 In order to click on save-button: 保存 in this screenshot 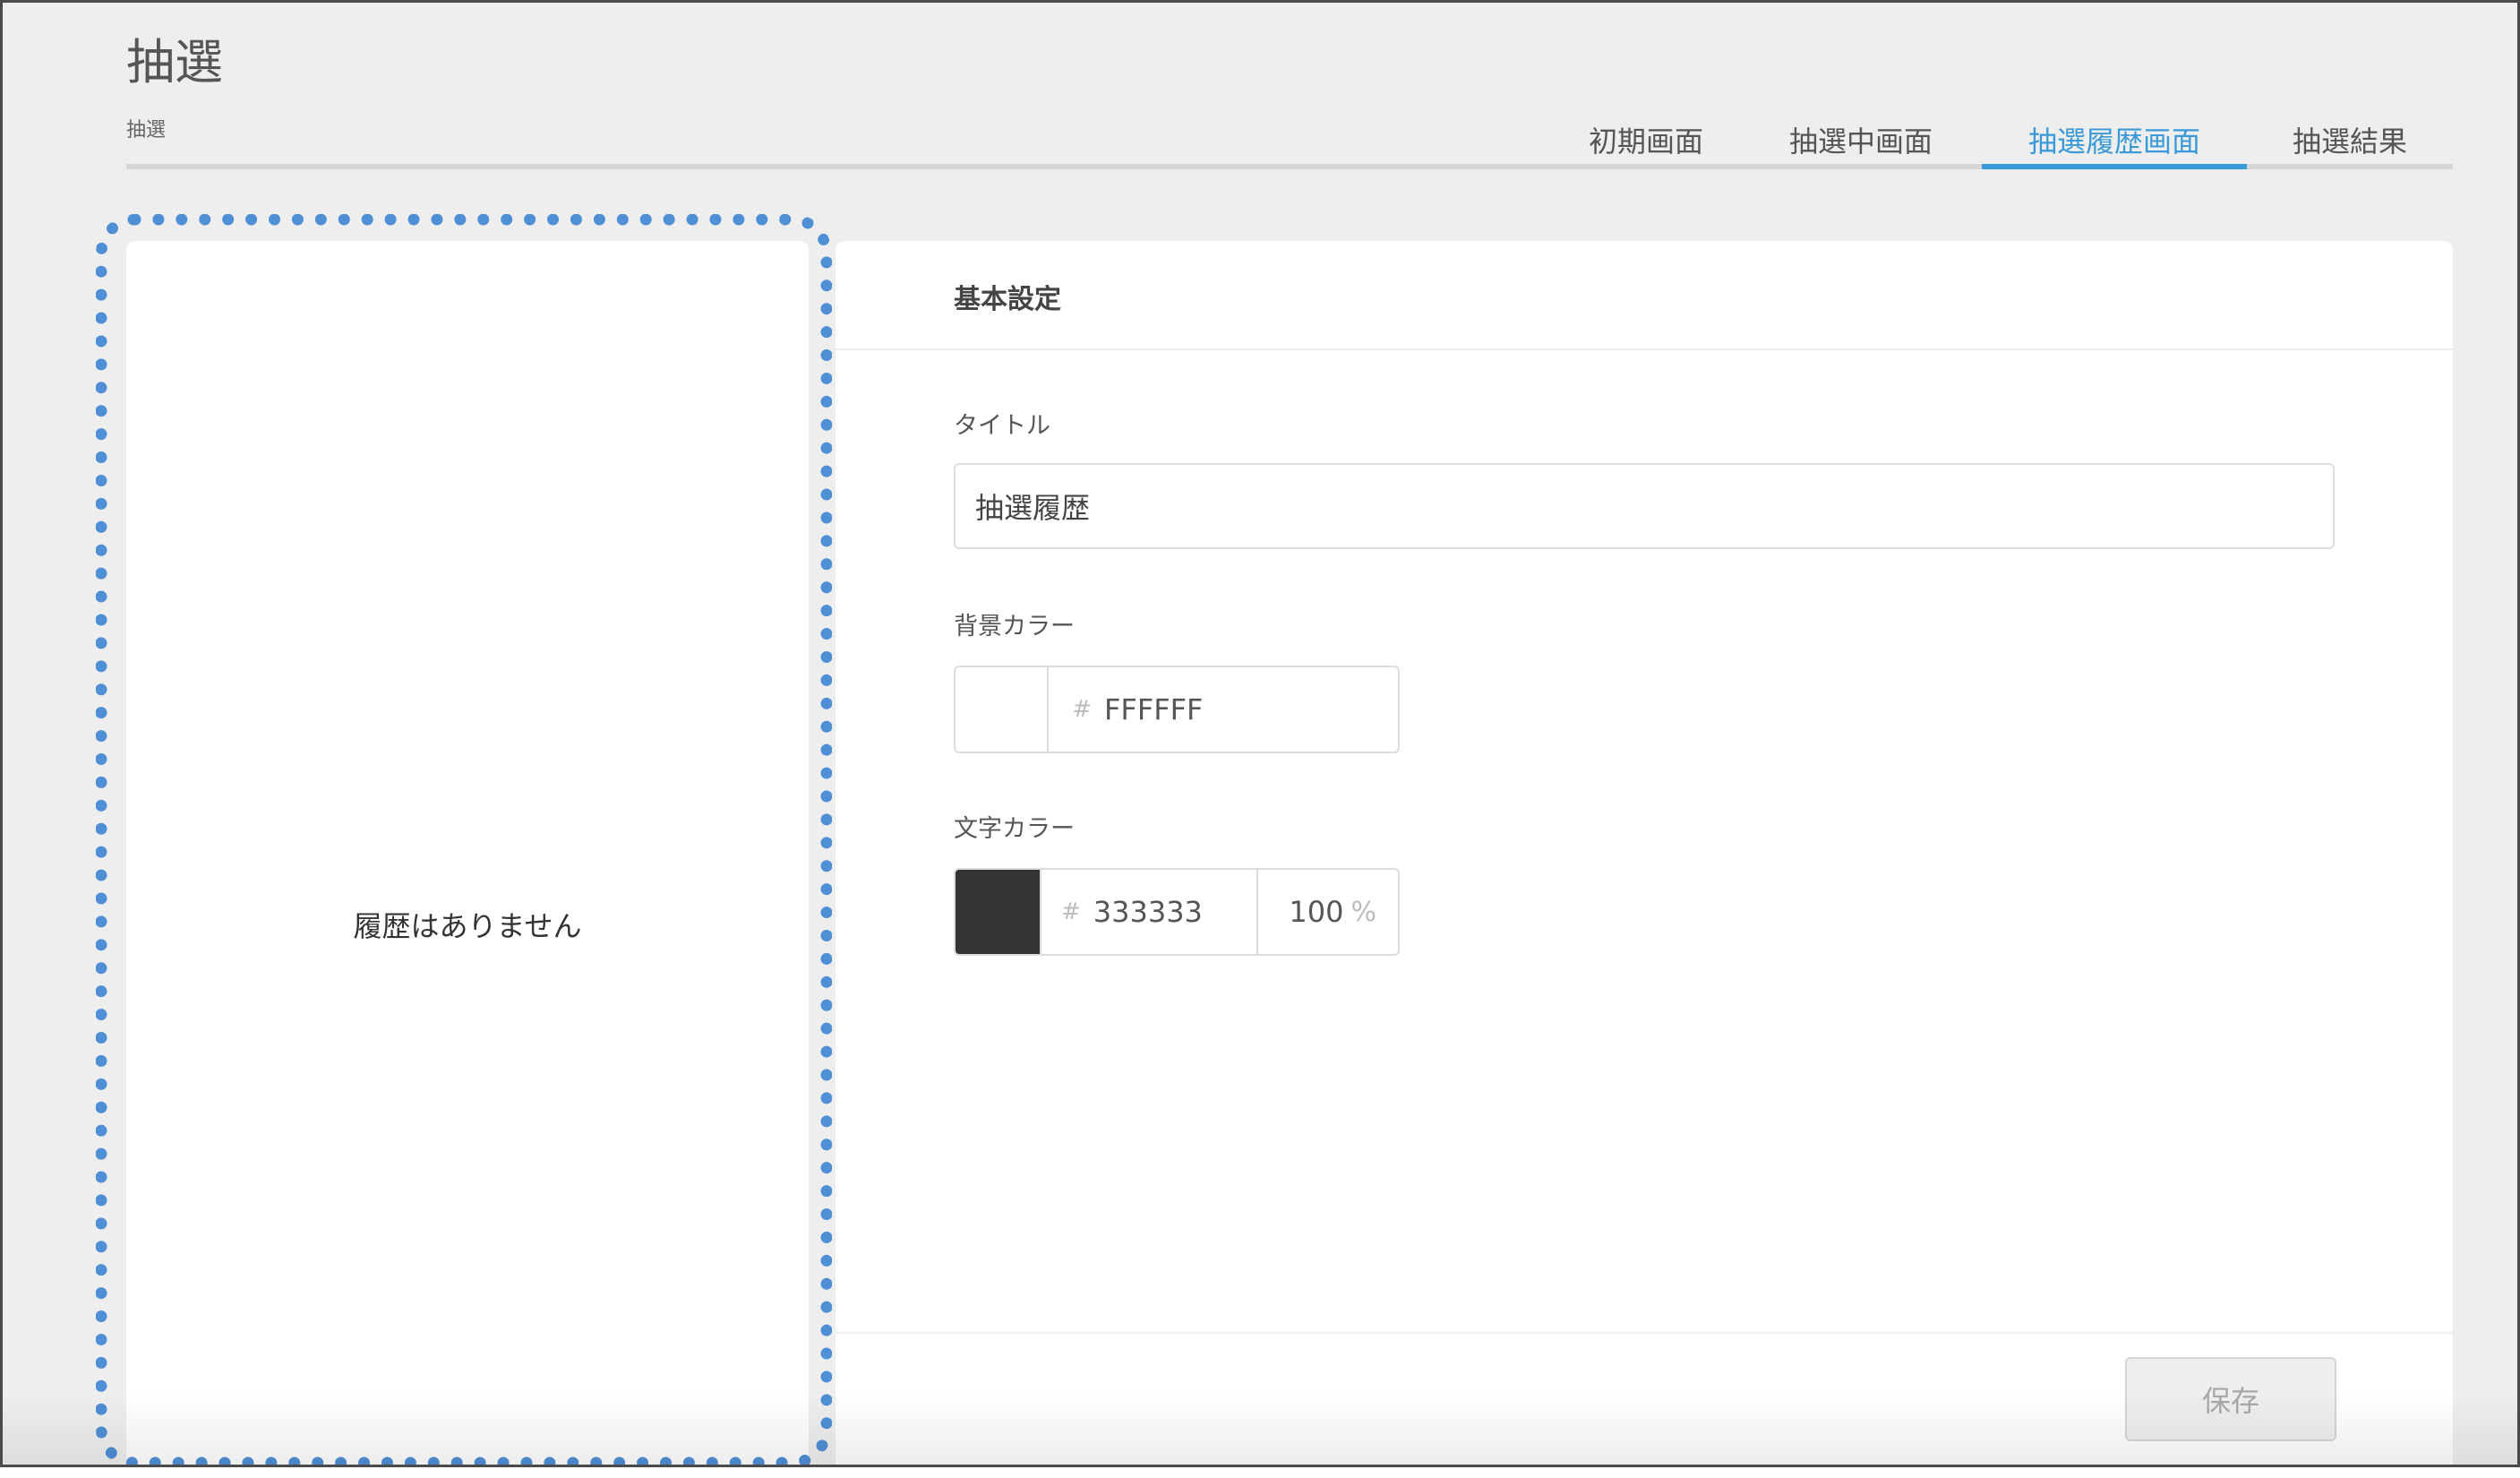, I will do `click(2230, 1399)`.